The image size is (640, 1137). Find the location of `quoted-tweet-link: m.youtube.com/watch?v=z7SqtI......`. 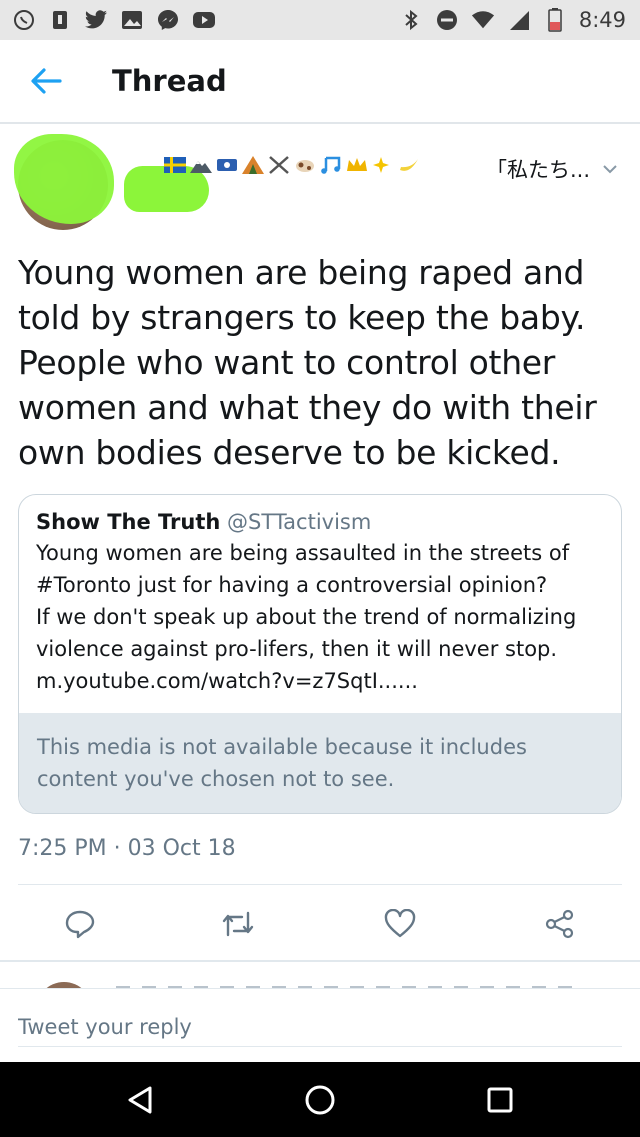

quoted-tweet-link: m.youtube.com/watch?v=z7SqtI...... is located at coordinates (319, 681).